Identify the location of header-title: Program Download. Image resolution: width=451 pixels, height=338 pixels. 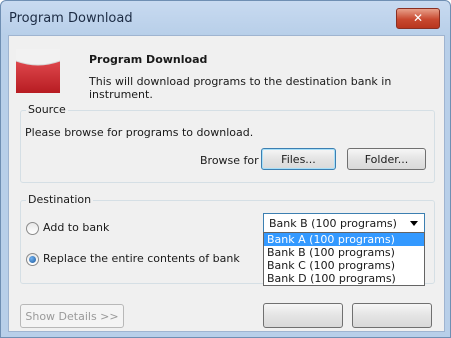
(148, 59).